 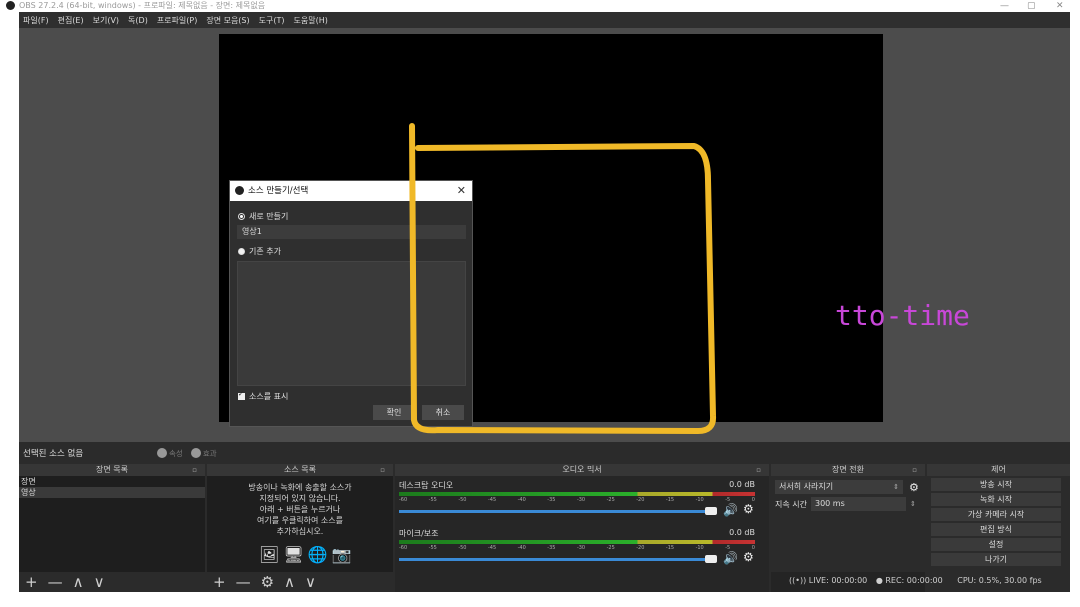 I want to click on add-scene-icon: +, so click(x=31, y=582).